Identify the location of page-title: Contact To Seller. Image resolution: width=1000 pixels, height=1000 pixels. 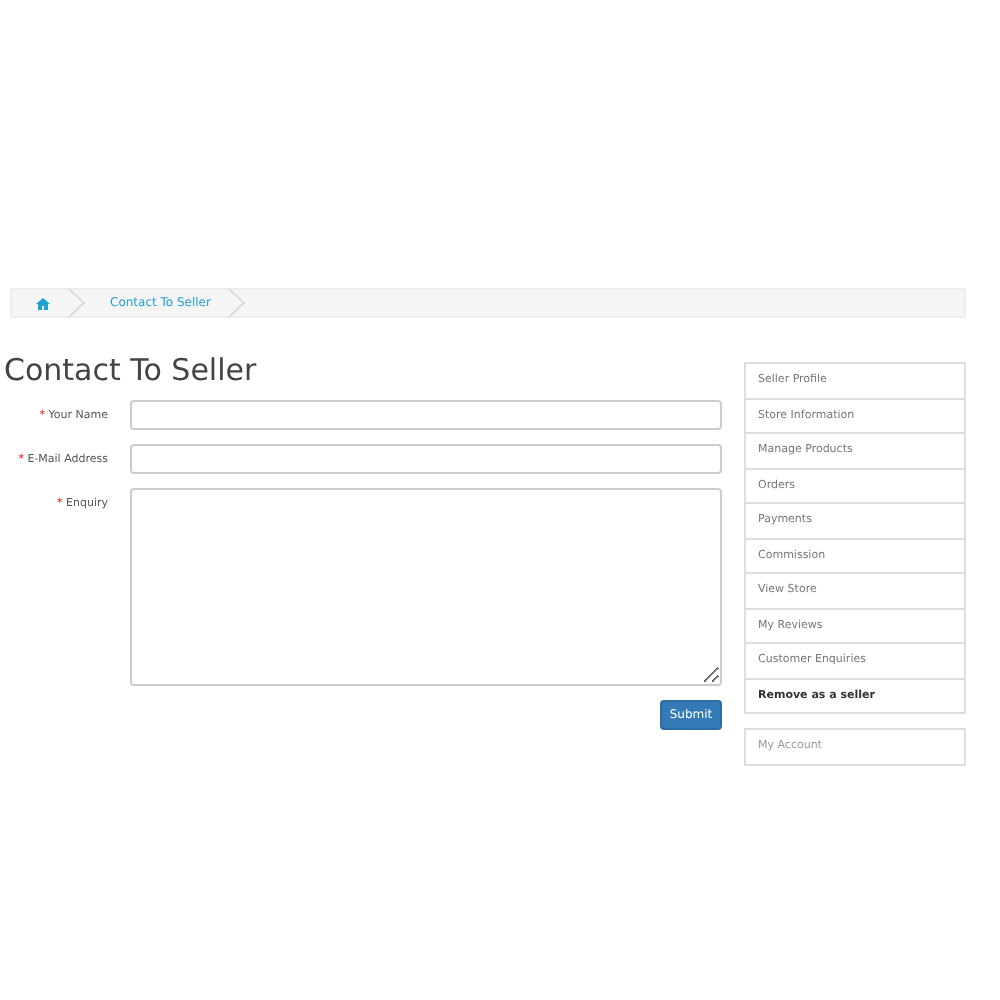
(131, 370).